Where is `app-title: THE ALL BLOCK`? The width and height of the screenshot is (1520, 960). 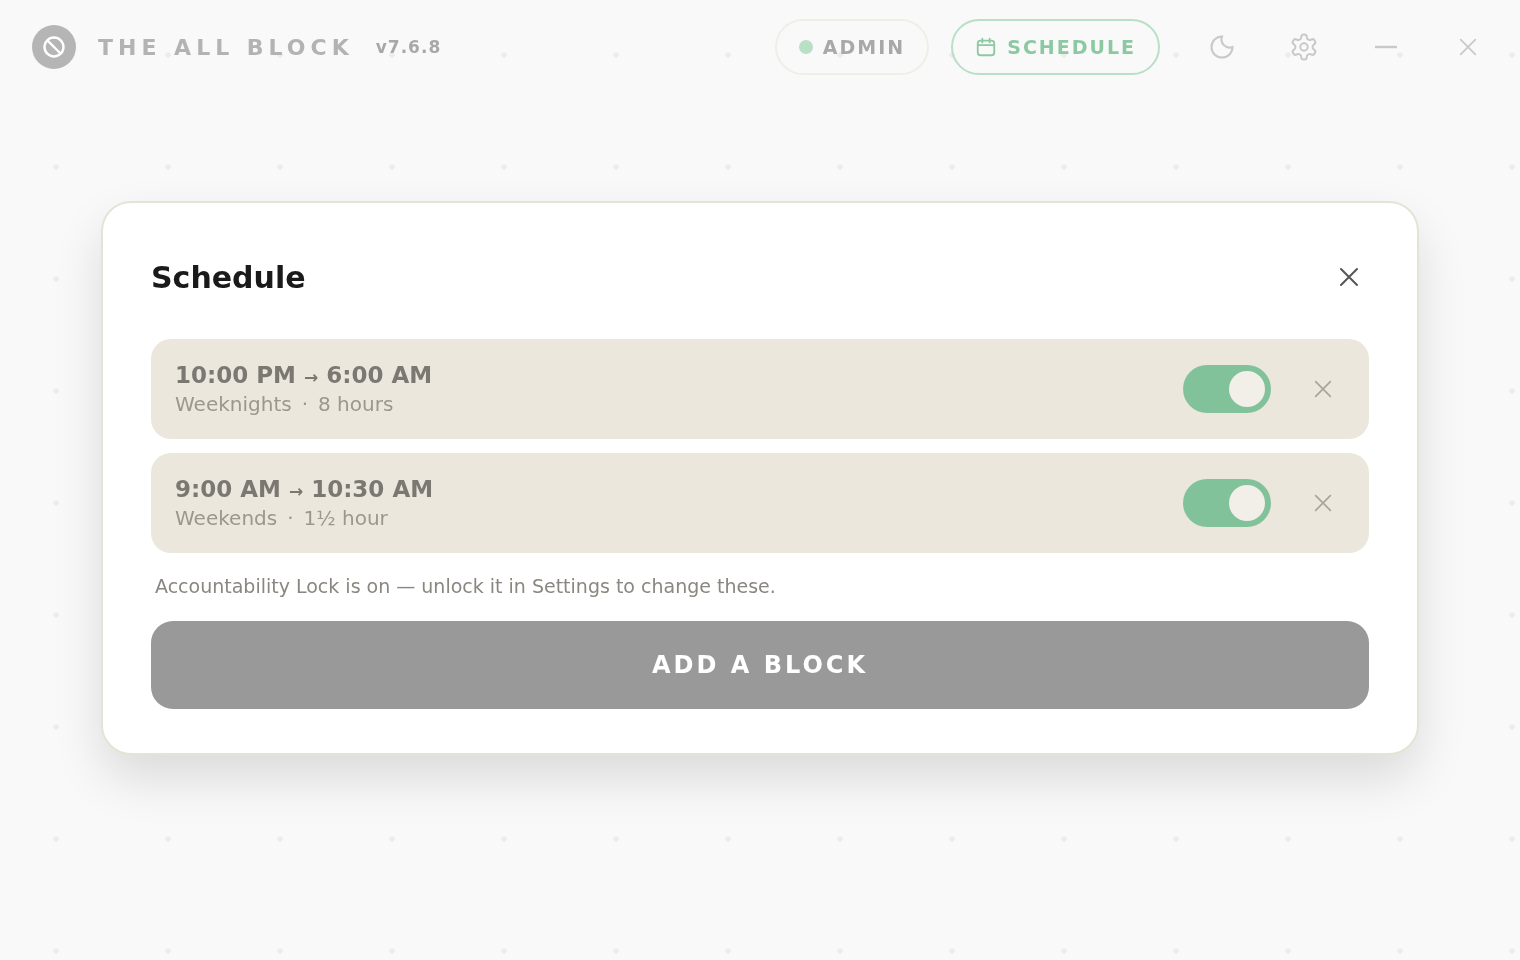 app-title: THE ALL BLOCK is located at coordinates (226, 47).